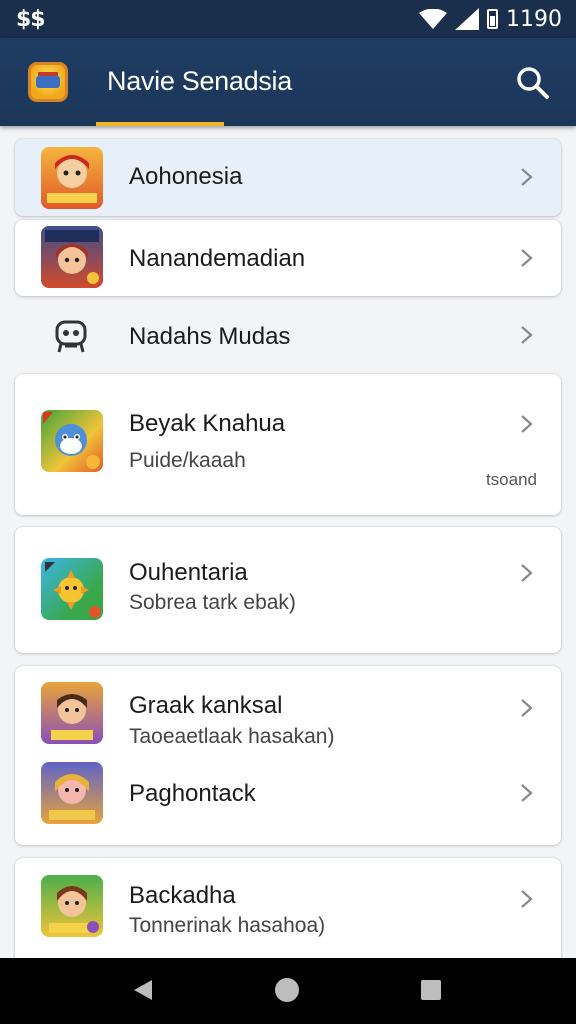 This screenshot has height=1024, width=576. Describe the element at coordinates (192, 793) in the screenshot. I see `list-item-title: Paghontack` at that location.